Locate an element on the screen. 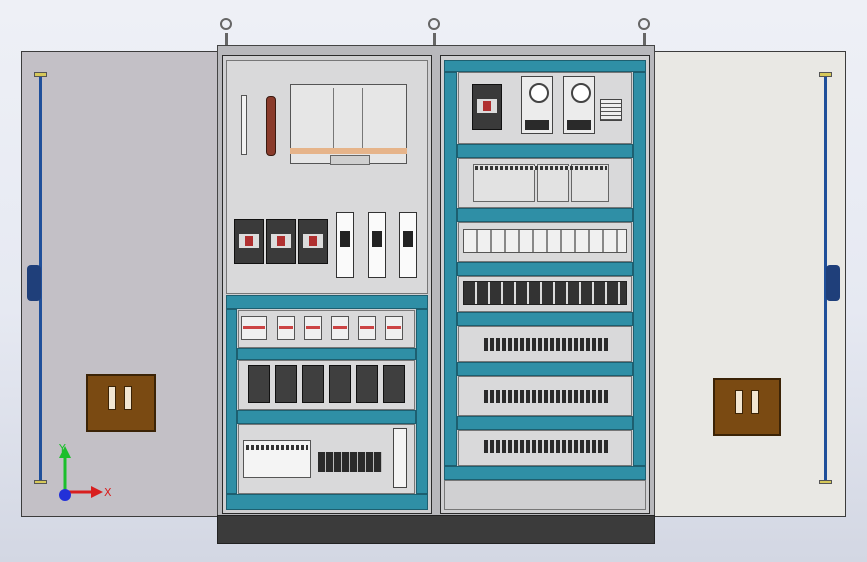  intermediate-relays-row is located at coordinates (545, 293).